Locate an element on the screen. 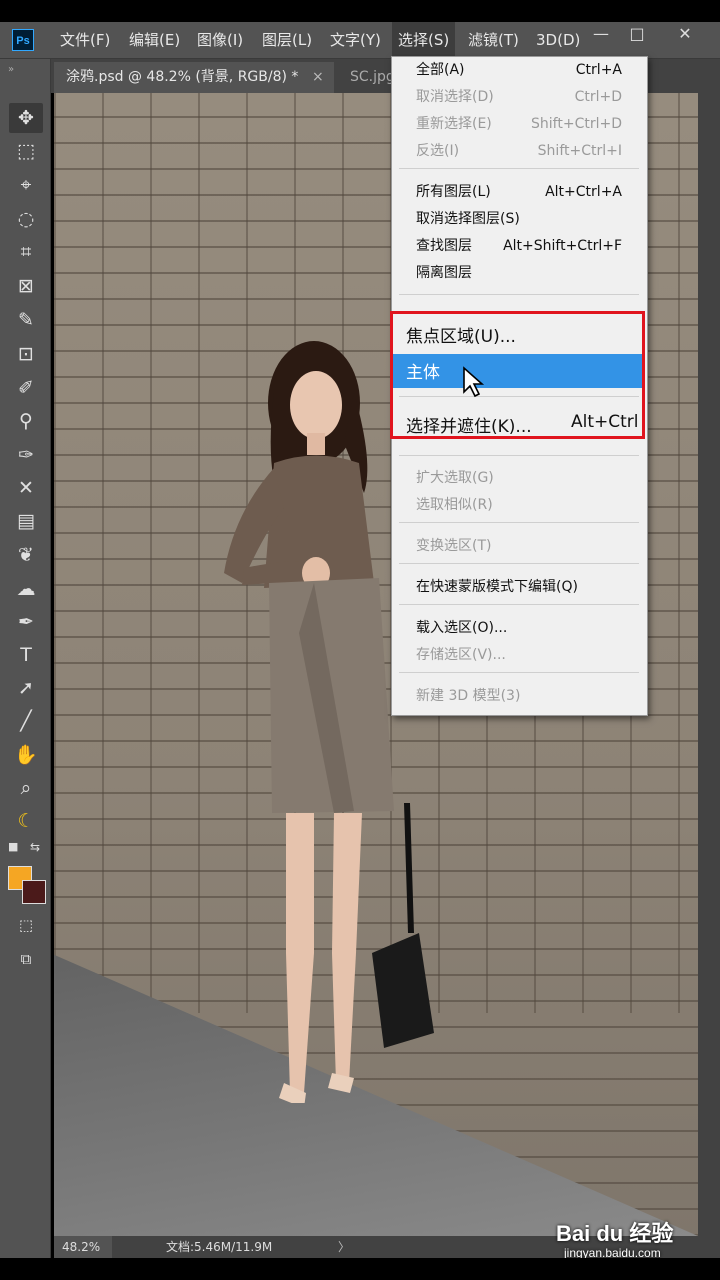 The image size is (720, 1280). menu-type: 文字(Y) is located at coordinates (355, 40).